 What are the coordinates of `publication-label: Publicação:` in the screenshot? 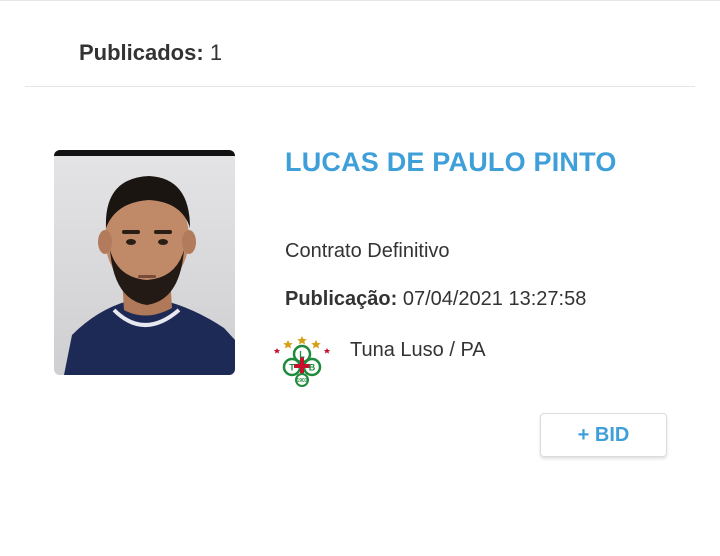 It's located at (341, 299).